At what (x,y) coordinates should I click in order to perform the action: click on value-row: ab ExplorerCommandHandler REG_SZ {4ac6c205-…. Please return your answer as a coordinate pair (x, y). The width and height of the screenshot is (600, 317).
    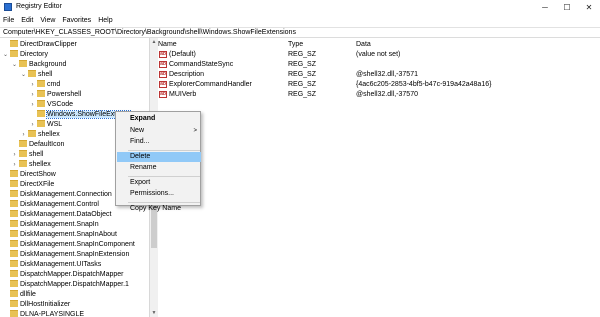
    Looking at the image, I should click on (379, 85).